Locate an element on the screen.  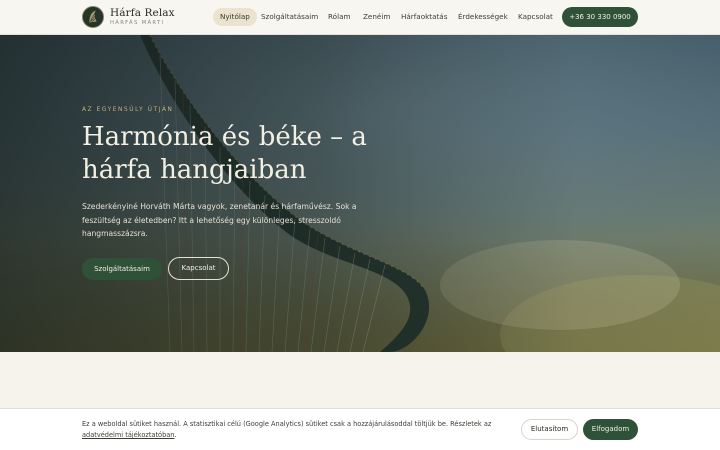
brand-title: Hárfa Relax is located at coordinates (142, 13).